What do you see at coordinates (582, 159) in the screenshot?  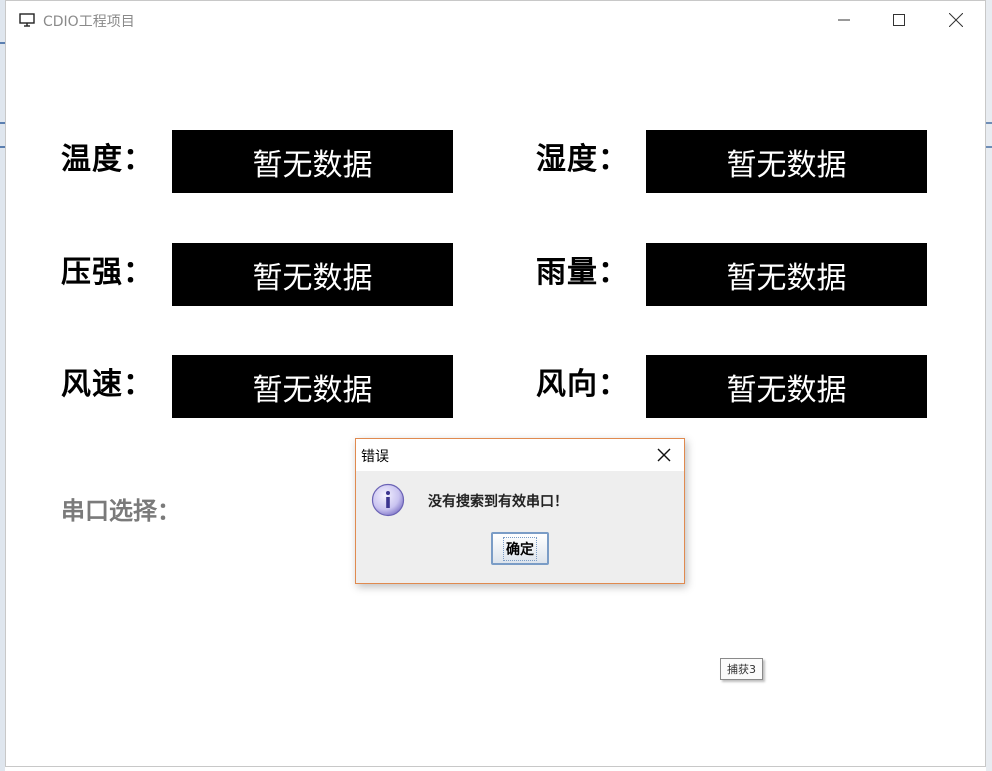 I see `humidity-label: 湿度：` at bounding box center [582, 159].